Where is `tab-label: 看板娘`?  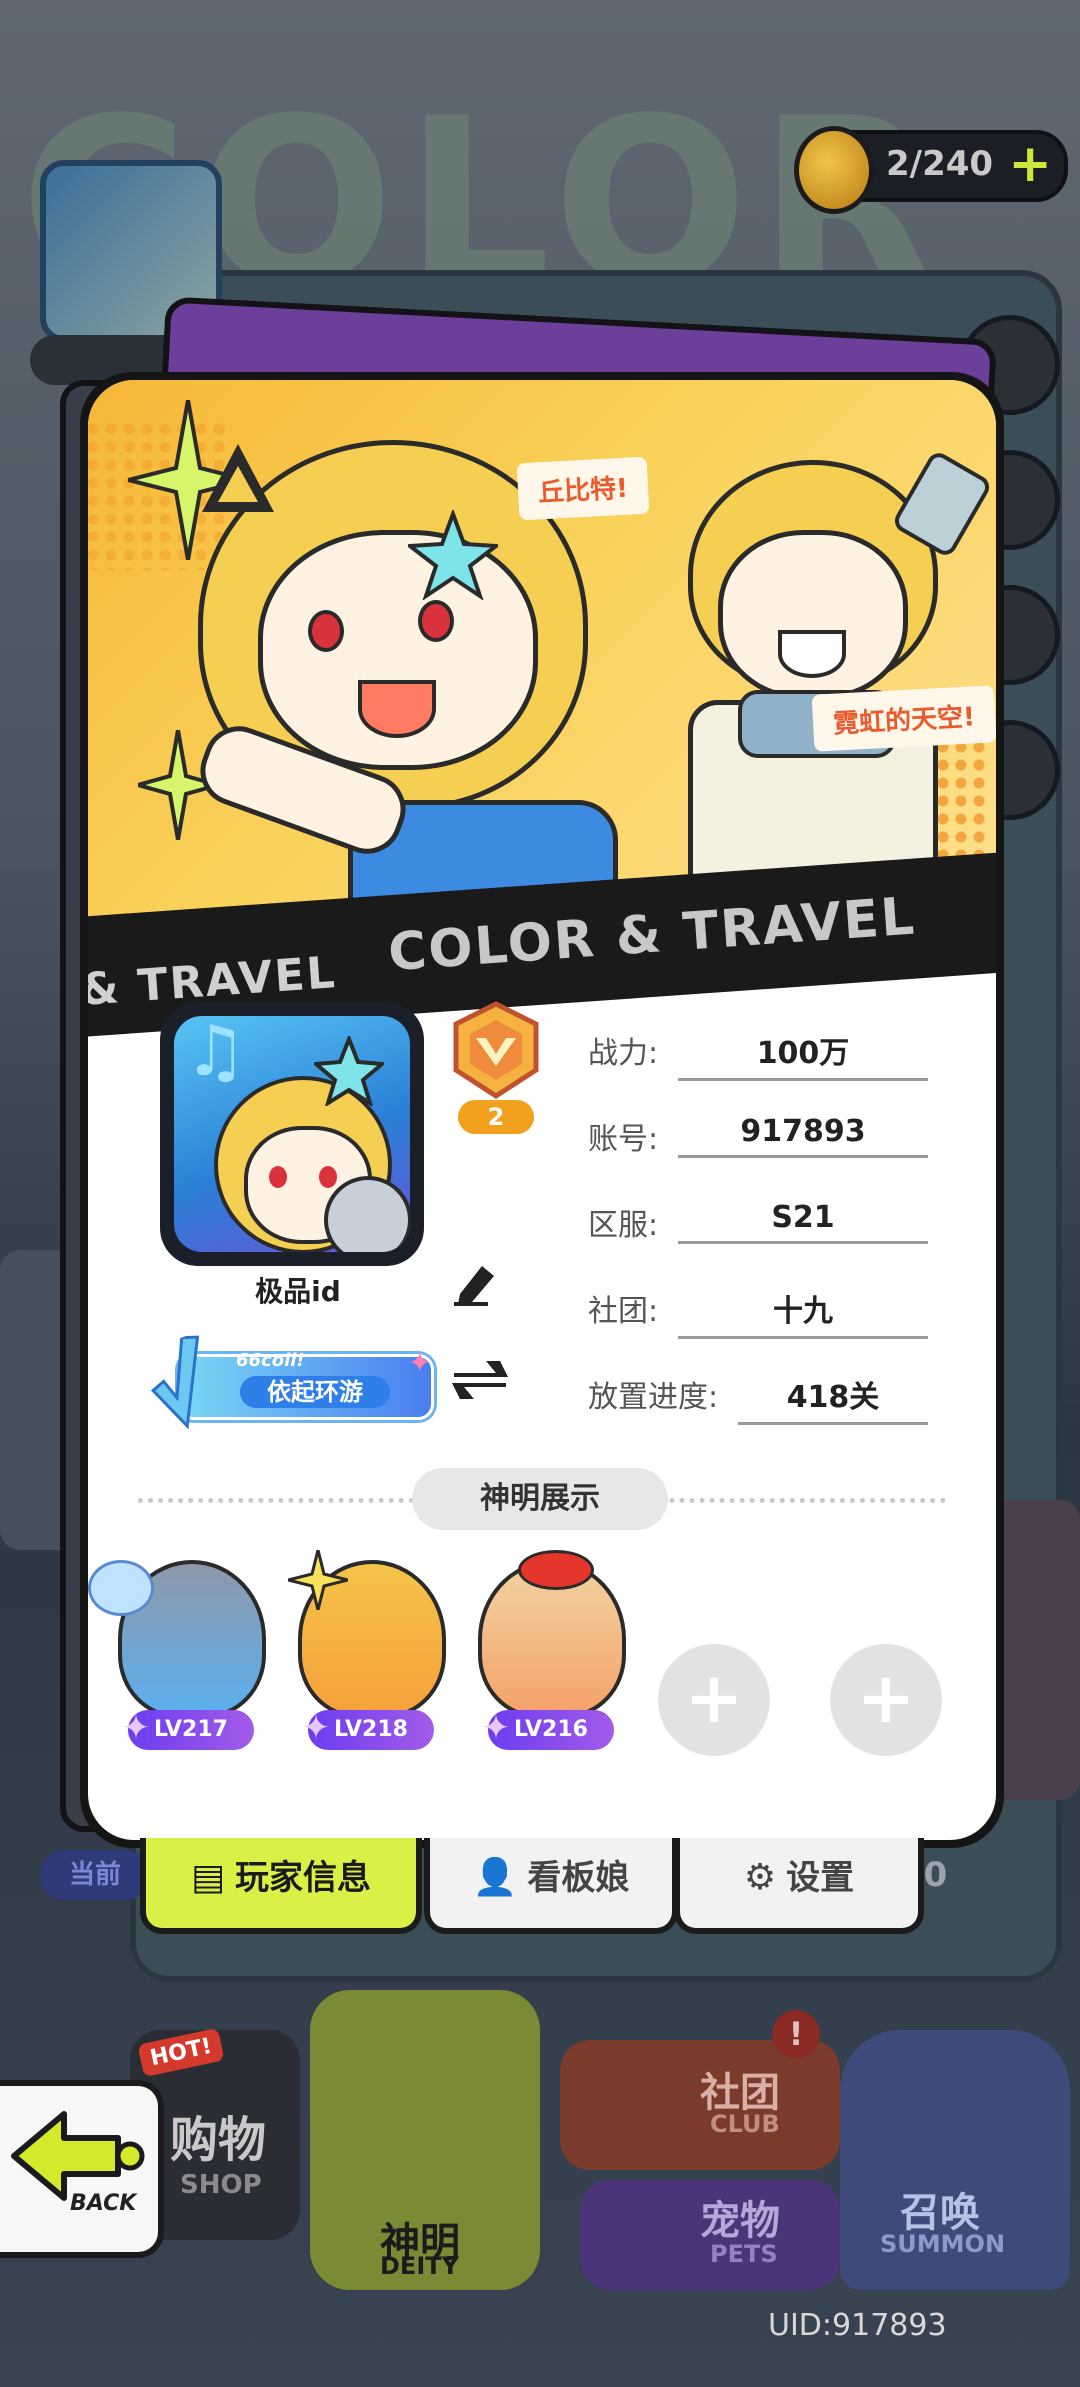 tab-label: 看板娘 is located at coordinates (578, 1878).